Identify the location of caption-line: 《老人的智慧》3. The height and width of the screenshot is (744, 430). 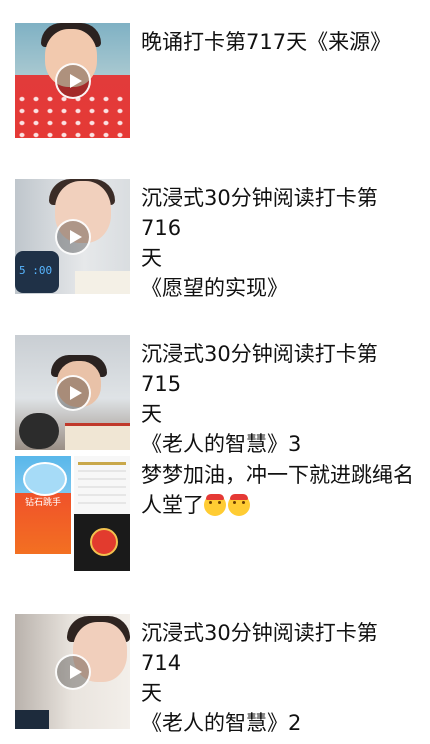
(221, 444).